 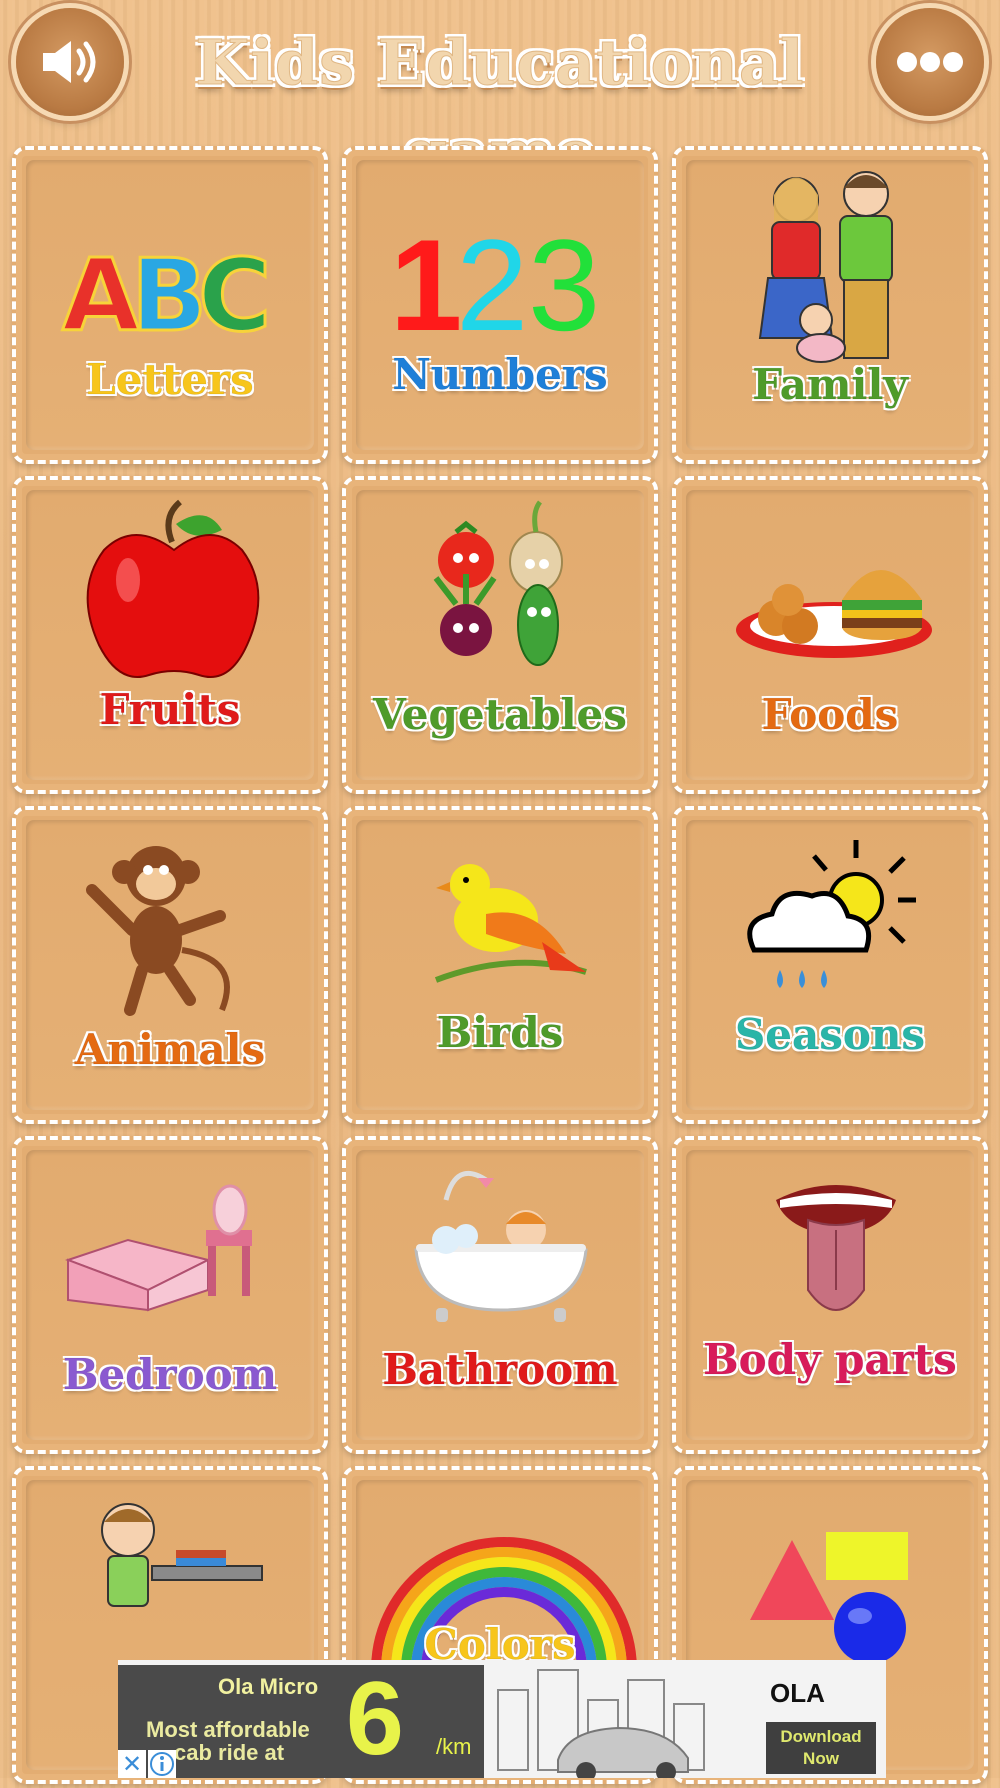 I want to click on tile-animals: Animals, so click(x=170, y=965).